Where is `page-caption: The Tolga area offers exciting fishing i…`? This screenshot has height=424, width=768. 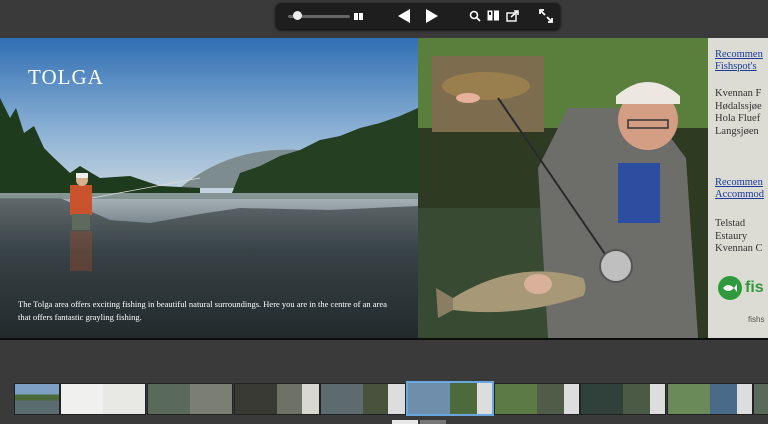 page-caption: The Tolga area offers exciting fishing i… is located at coordinates (202, 310).